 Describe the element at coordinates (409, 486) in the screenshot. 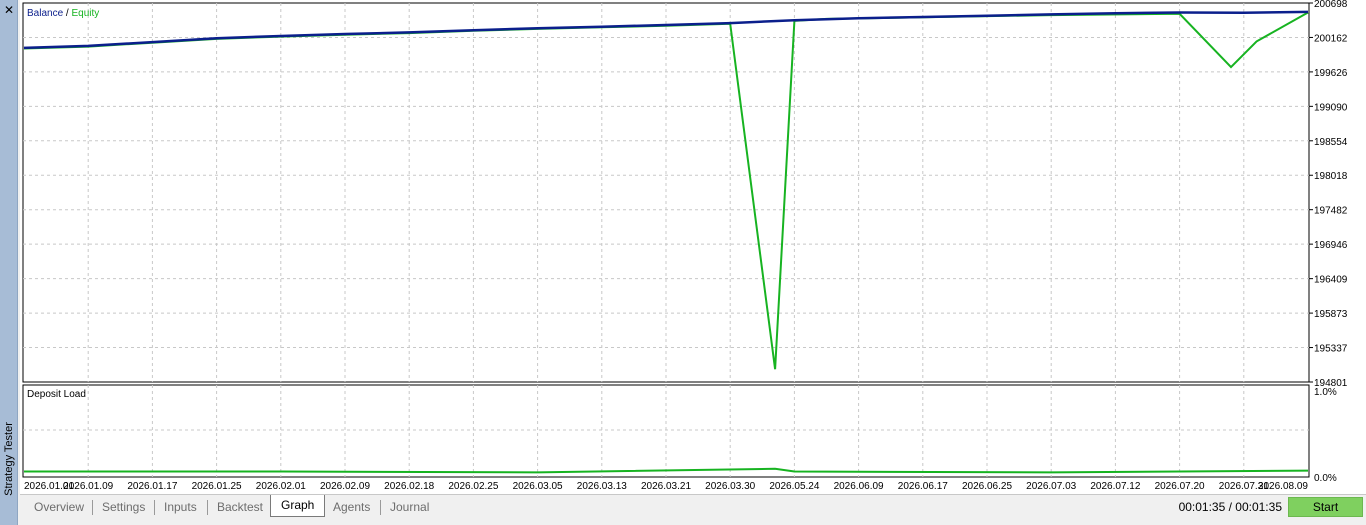

I see `x-tick-label: 2026.02.18` at that location.